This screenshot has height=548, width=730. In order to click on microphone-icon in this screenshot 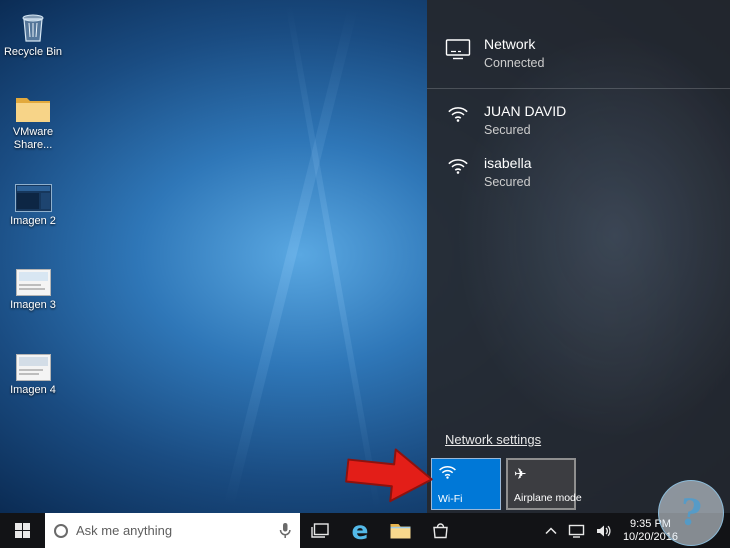, I will do `click(285, 530)`.